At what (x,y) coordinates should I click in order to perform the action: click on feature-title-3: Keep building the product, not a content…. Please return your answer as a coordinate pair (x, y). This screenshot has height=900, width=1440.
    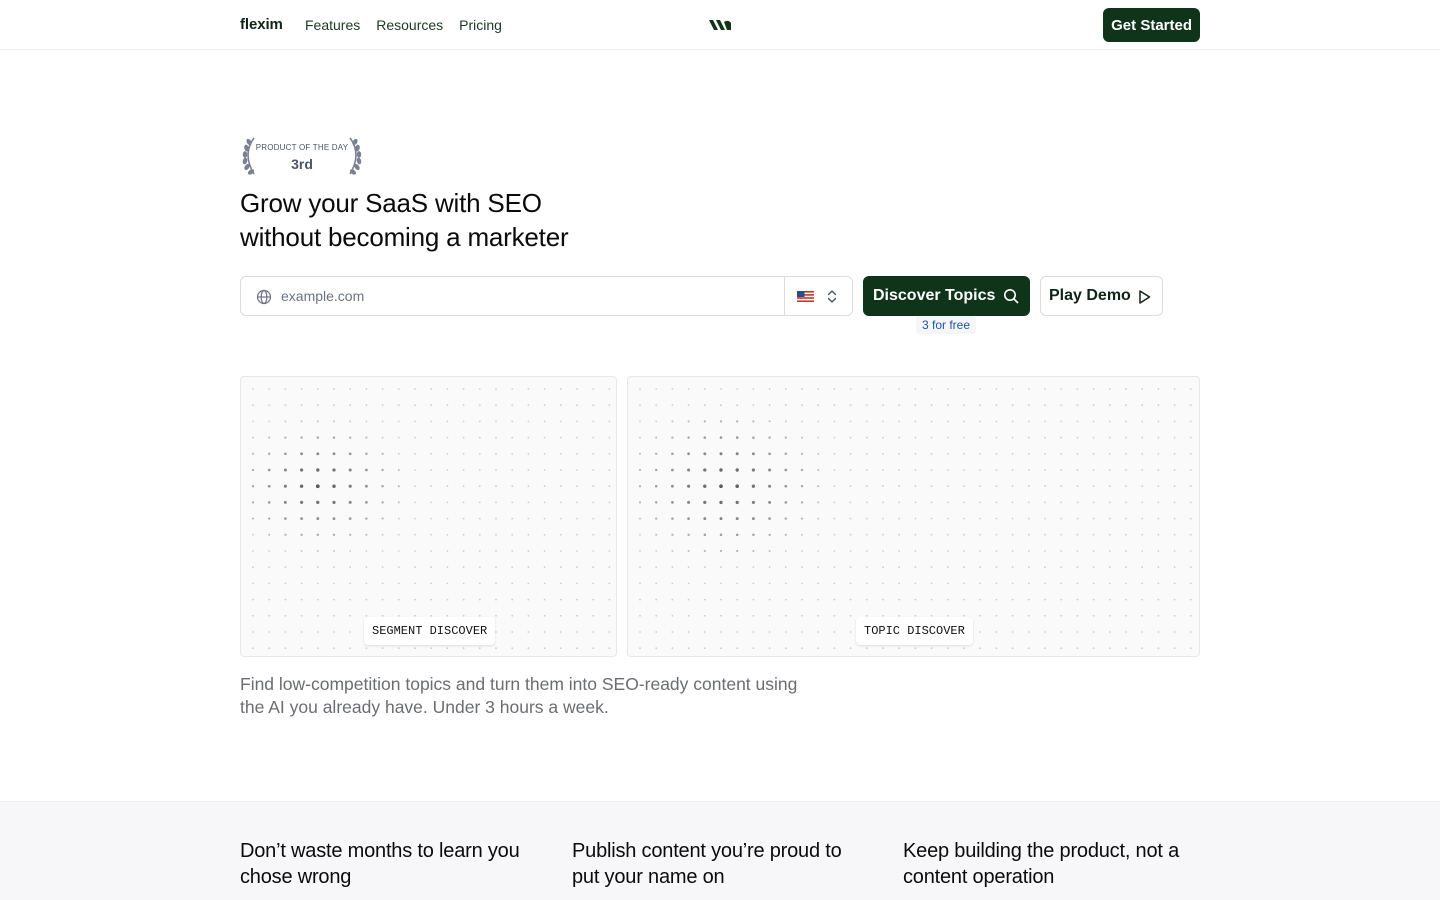
    Looking at the image, I should click on (1041, 864).